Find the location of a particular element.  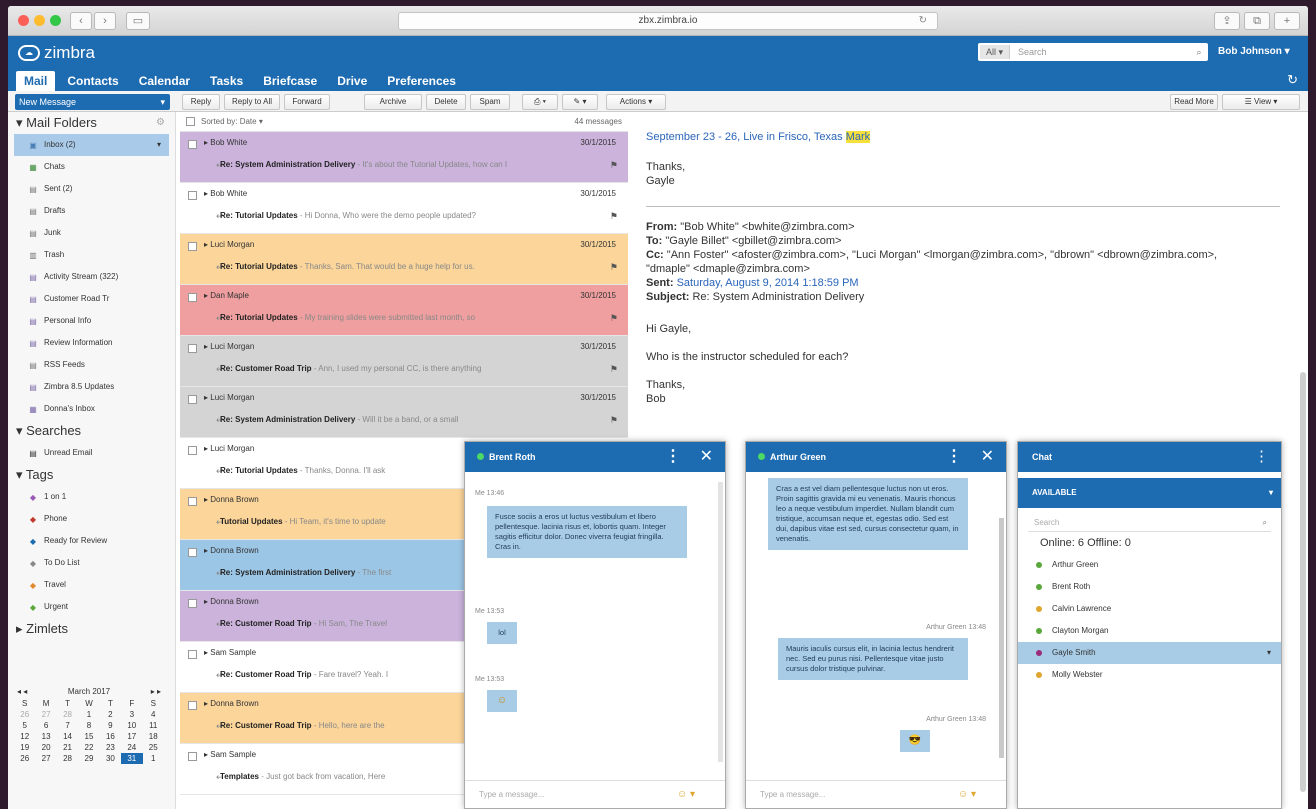

calendar-day: 16 is located at coordinates (110, 736).